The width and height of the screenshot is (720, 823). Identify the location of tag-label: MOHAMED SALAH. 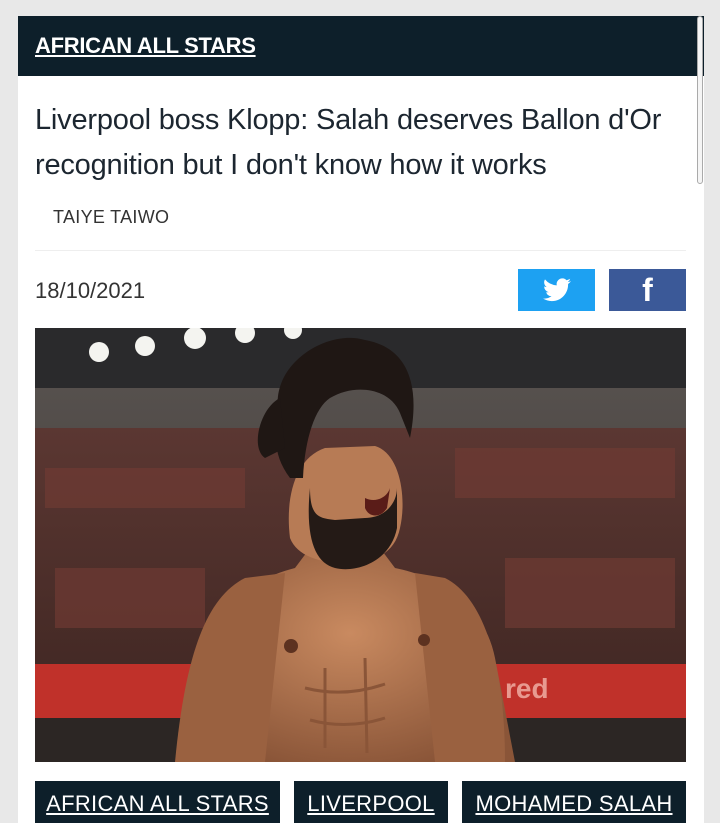
(574, 803).